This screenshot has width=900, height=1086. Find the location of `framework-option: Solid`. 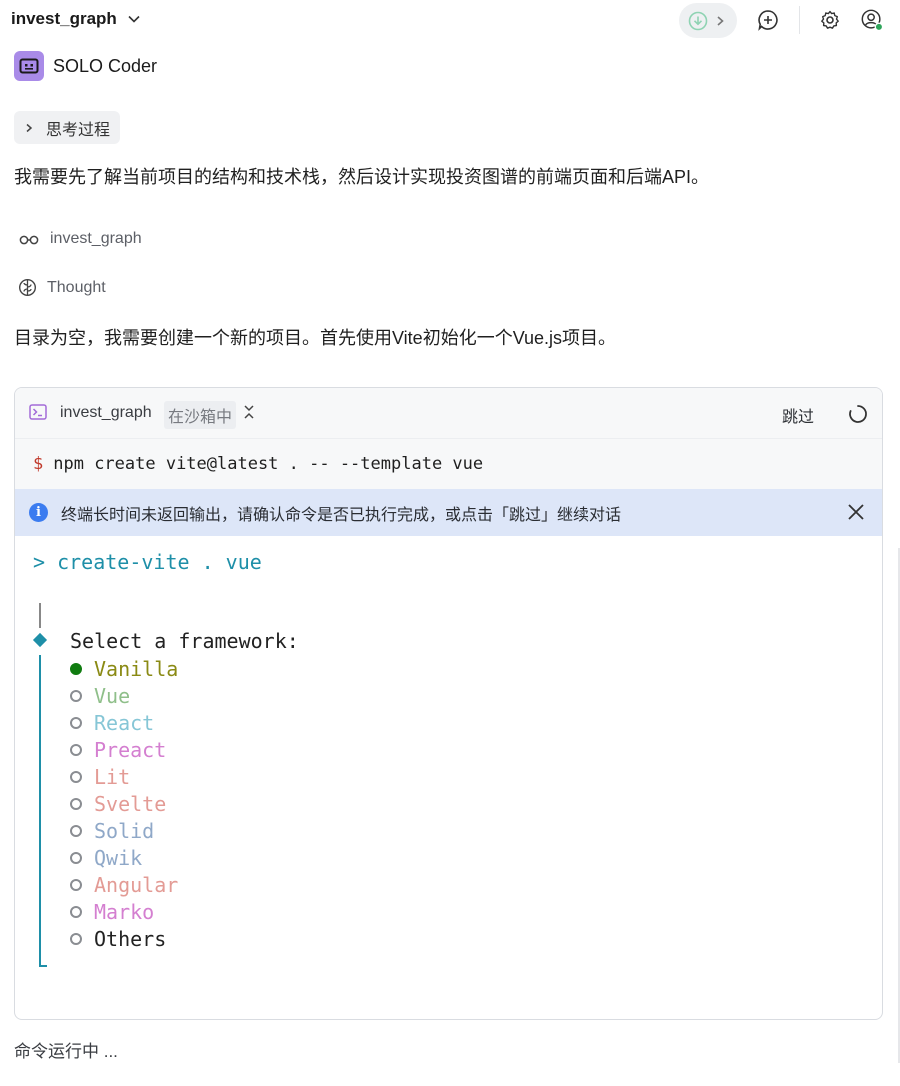

framework-option: Solid is located at coordinates (112, 831).